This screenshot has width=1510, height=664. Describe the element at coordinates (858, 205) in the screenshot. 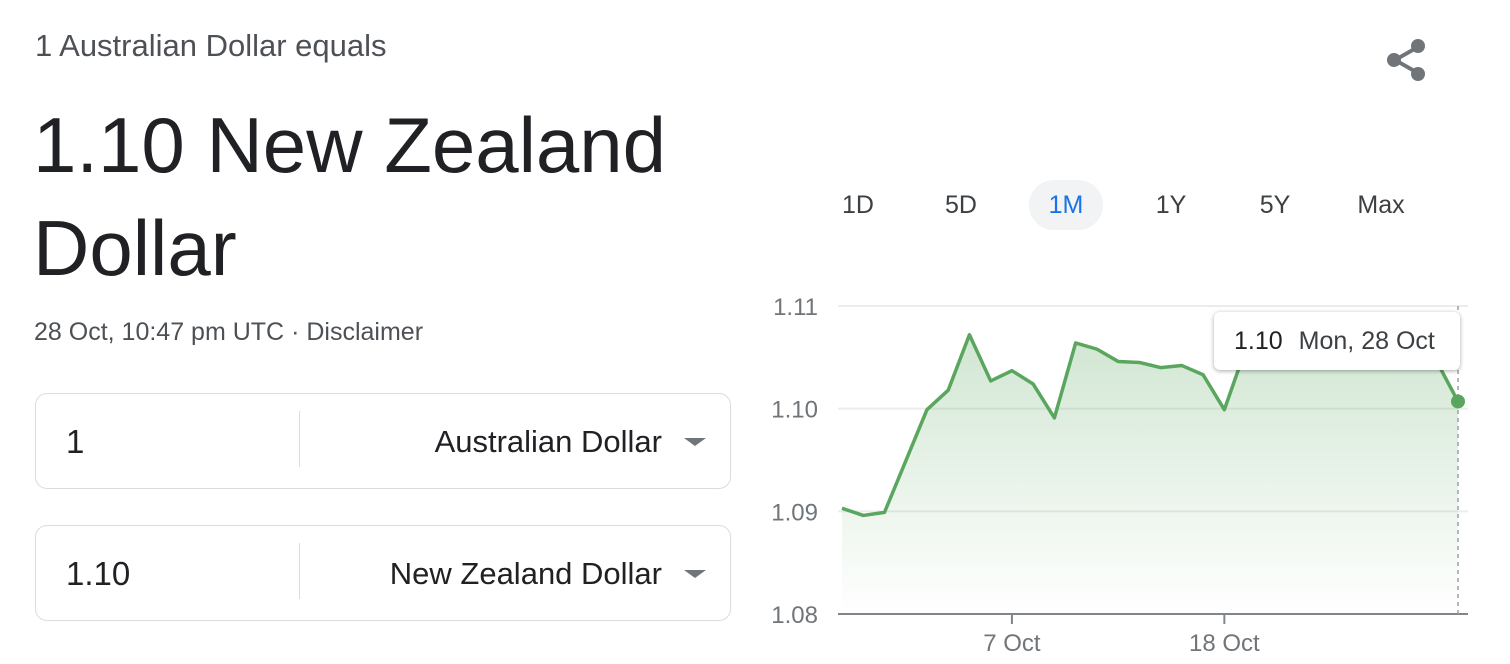

I see `tab-1d: 1D` at that location.